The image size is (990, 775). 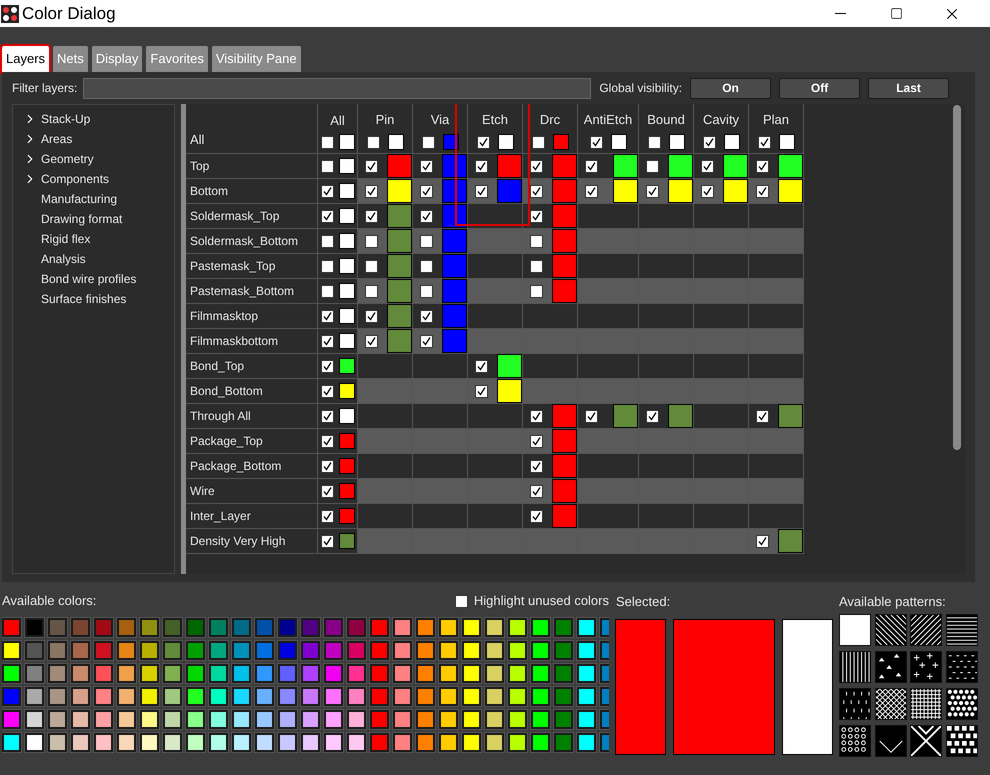 I want to click on tree-item: Areas, so click(x=56, y=139).